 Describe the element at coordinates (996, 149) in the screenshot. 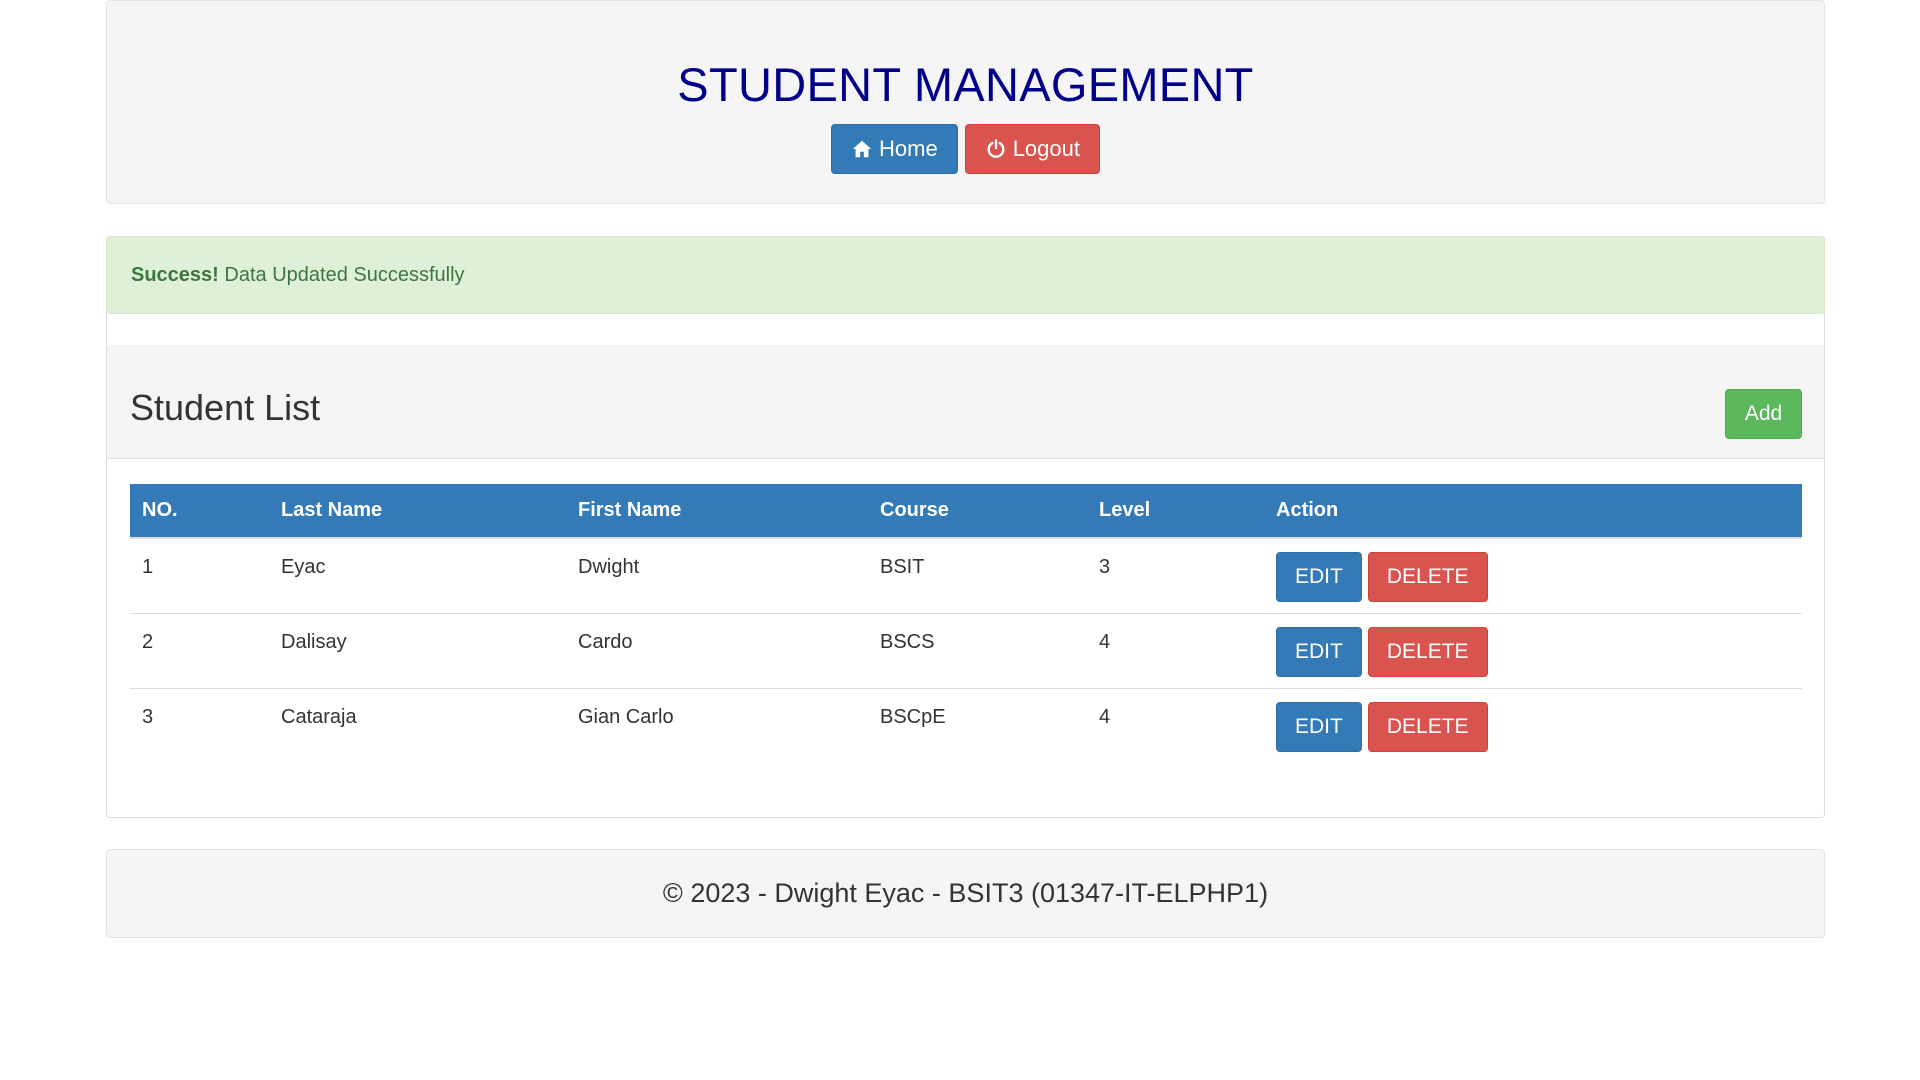

I see `power-icon` at that location.